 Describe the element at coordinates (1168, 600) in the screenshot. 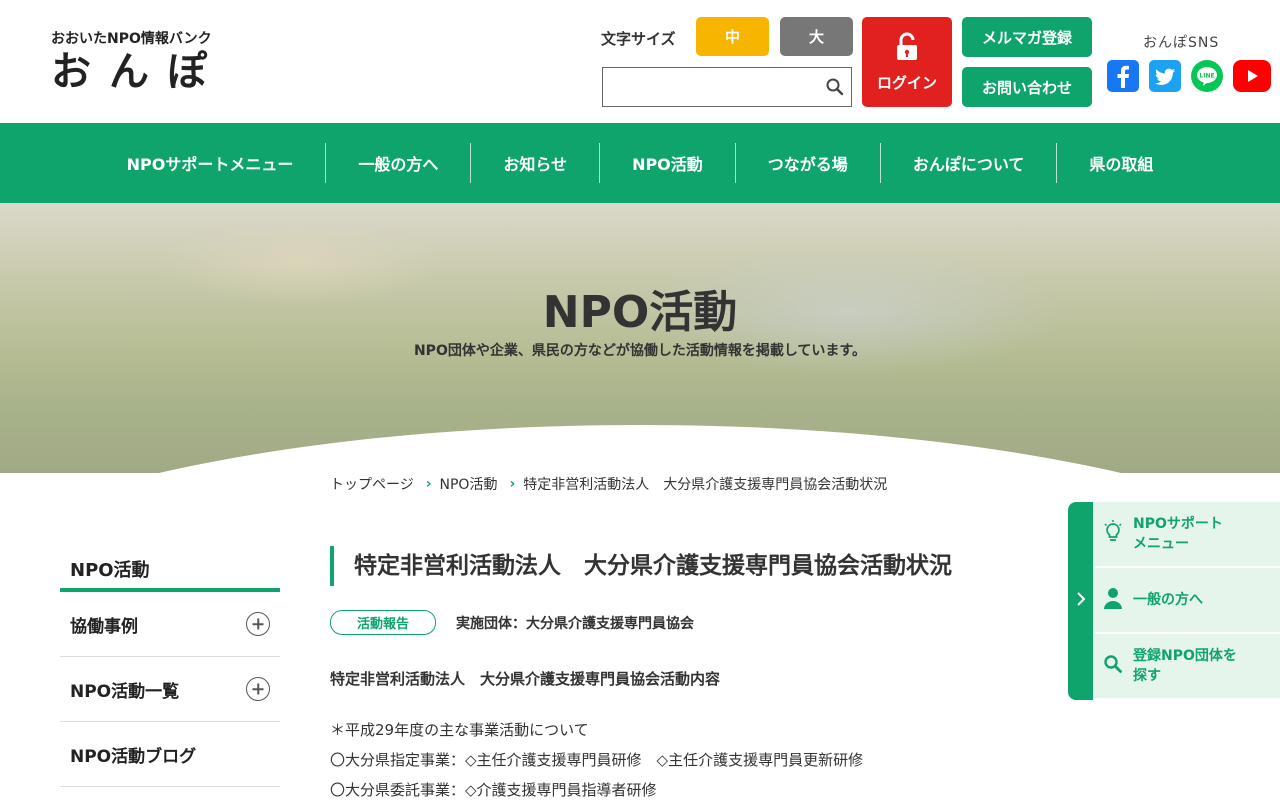

I see `quick-menu-label: 一般の方へ` at that location.